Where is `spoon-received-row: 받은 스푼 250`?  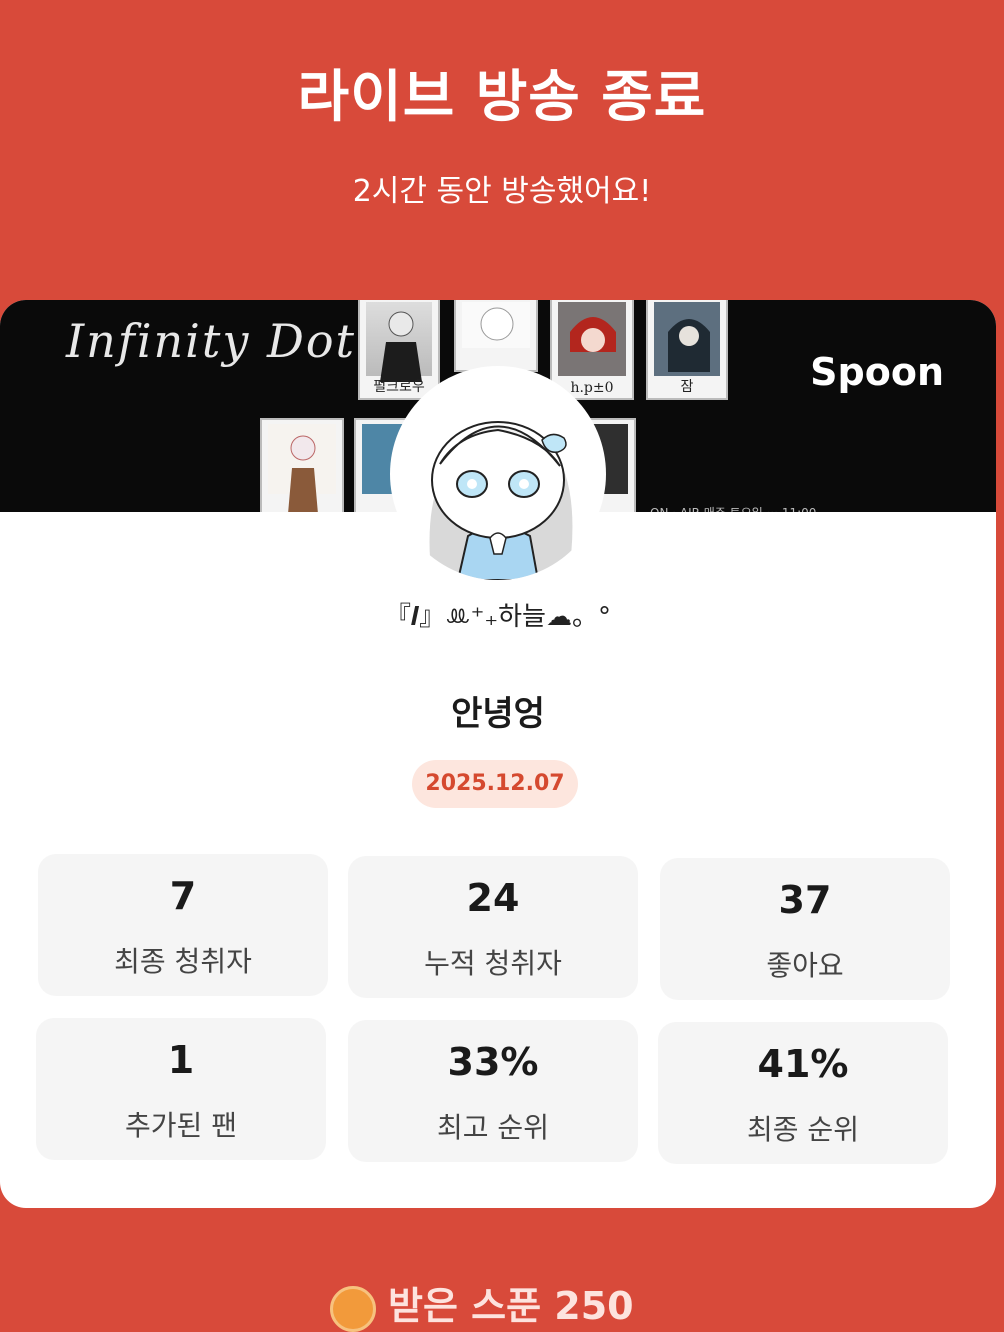
spoon-received-row: 받은 스푼 250 is located at coordinates (482, 1308).